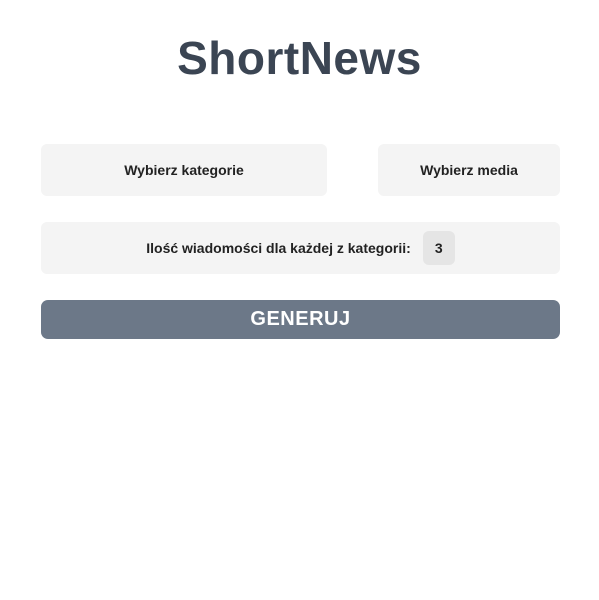 Image resolution: width=599 pixels, height=600 pixels. I want to click on news-count-row: Ilość wiadomości dla każdej z kategorii:, so click(300, 248).